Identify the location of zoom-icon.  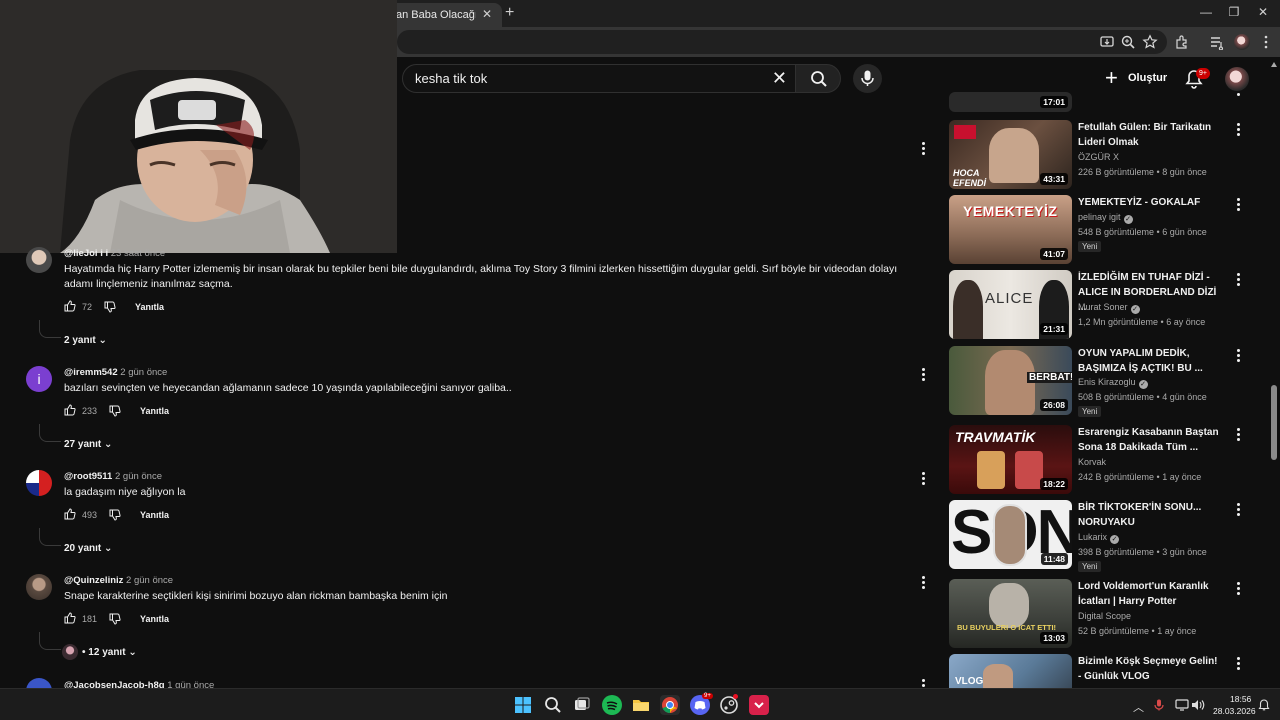
(1128, 42).